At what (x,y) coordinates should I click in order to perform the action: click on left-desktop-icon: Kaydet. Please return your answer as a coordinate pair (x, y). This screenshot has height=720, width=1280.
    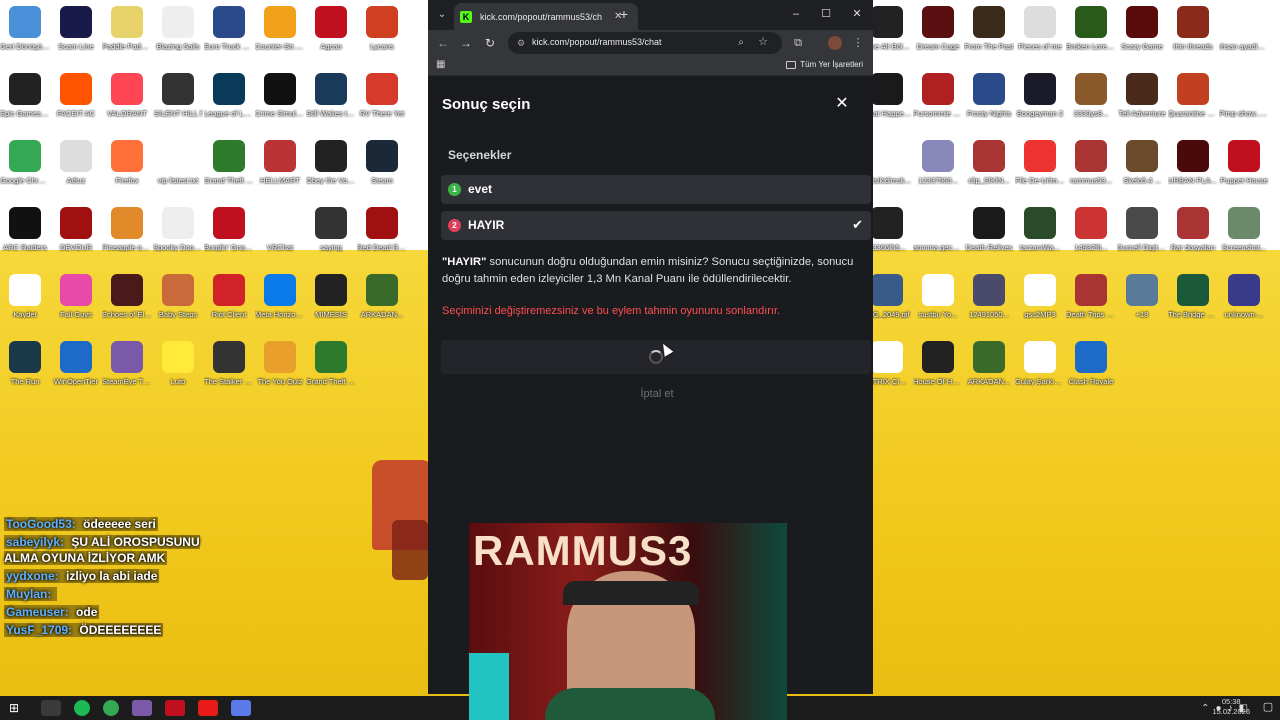
    Looking at the image, I should click on (25, 296).